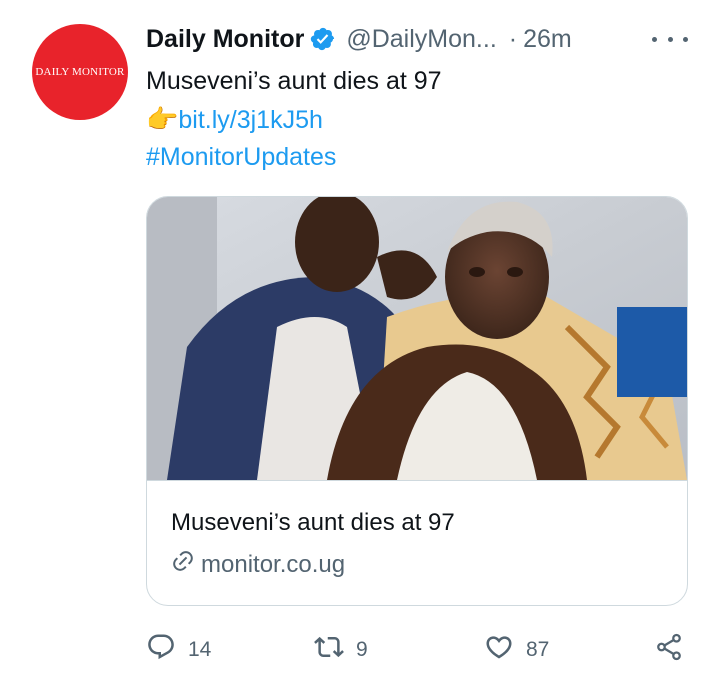 The image size is (720, 681). What do you see at coordinates (294, 157) in the screenshot?
I see `tweet-hashtag: #MonitorUpdates` at bounding box center [294, 157].